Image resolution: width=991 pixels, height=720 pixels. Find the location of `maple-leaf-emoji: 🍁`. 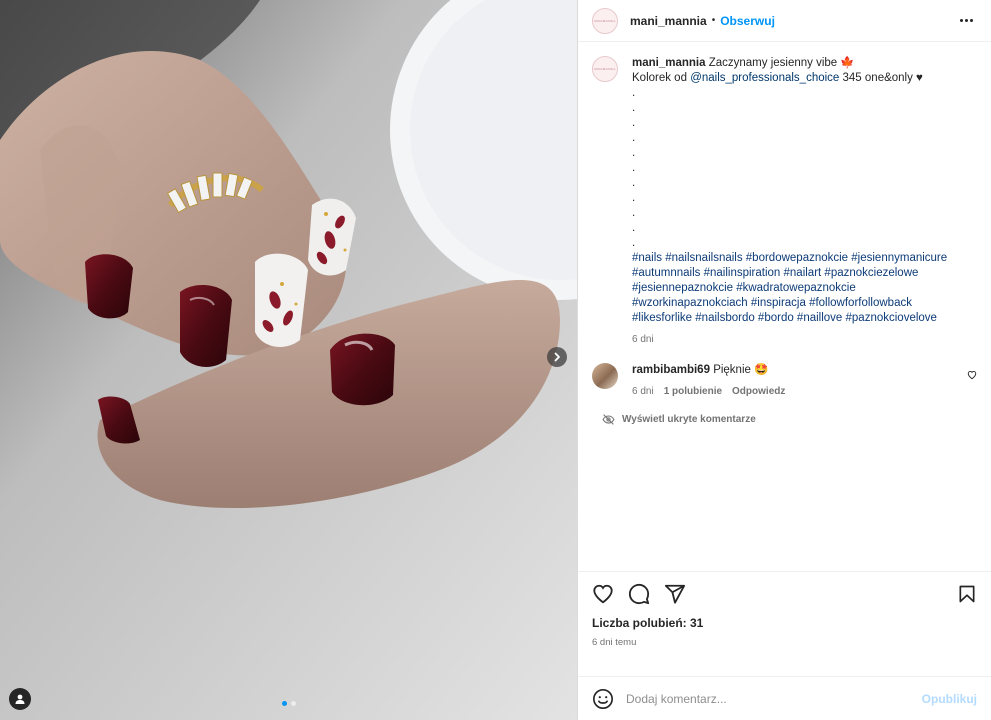

maple-leaf-emoji: 🍁 is located at coordinates (847, 63).